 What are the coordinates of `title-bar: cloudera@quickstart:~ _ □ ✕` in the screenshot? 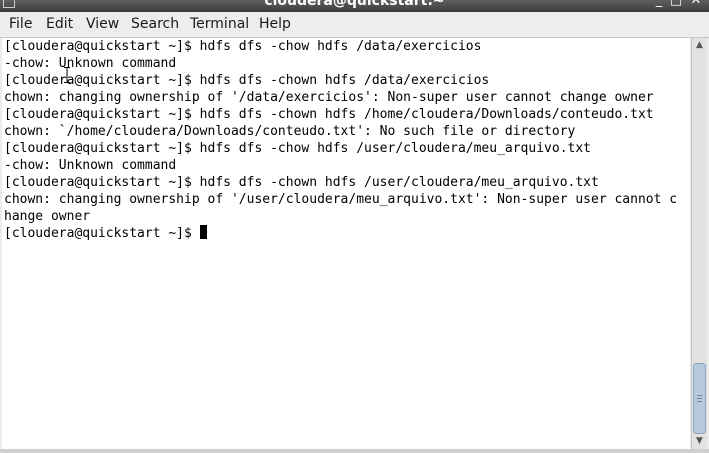 It's located at (354, 6).